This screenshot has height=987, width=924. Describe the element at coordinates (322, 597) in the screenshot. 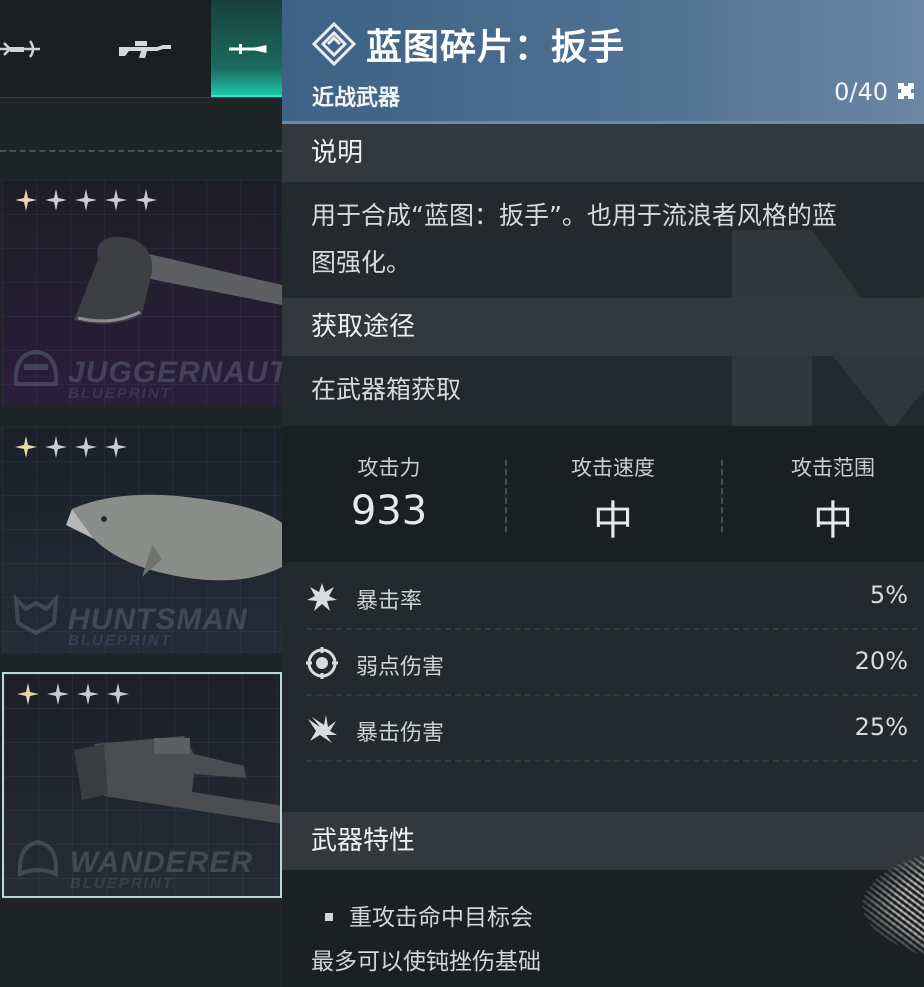

I see `burst-icon` at that location.